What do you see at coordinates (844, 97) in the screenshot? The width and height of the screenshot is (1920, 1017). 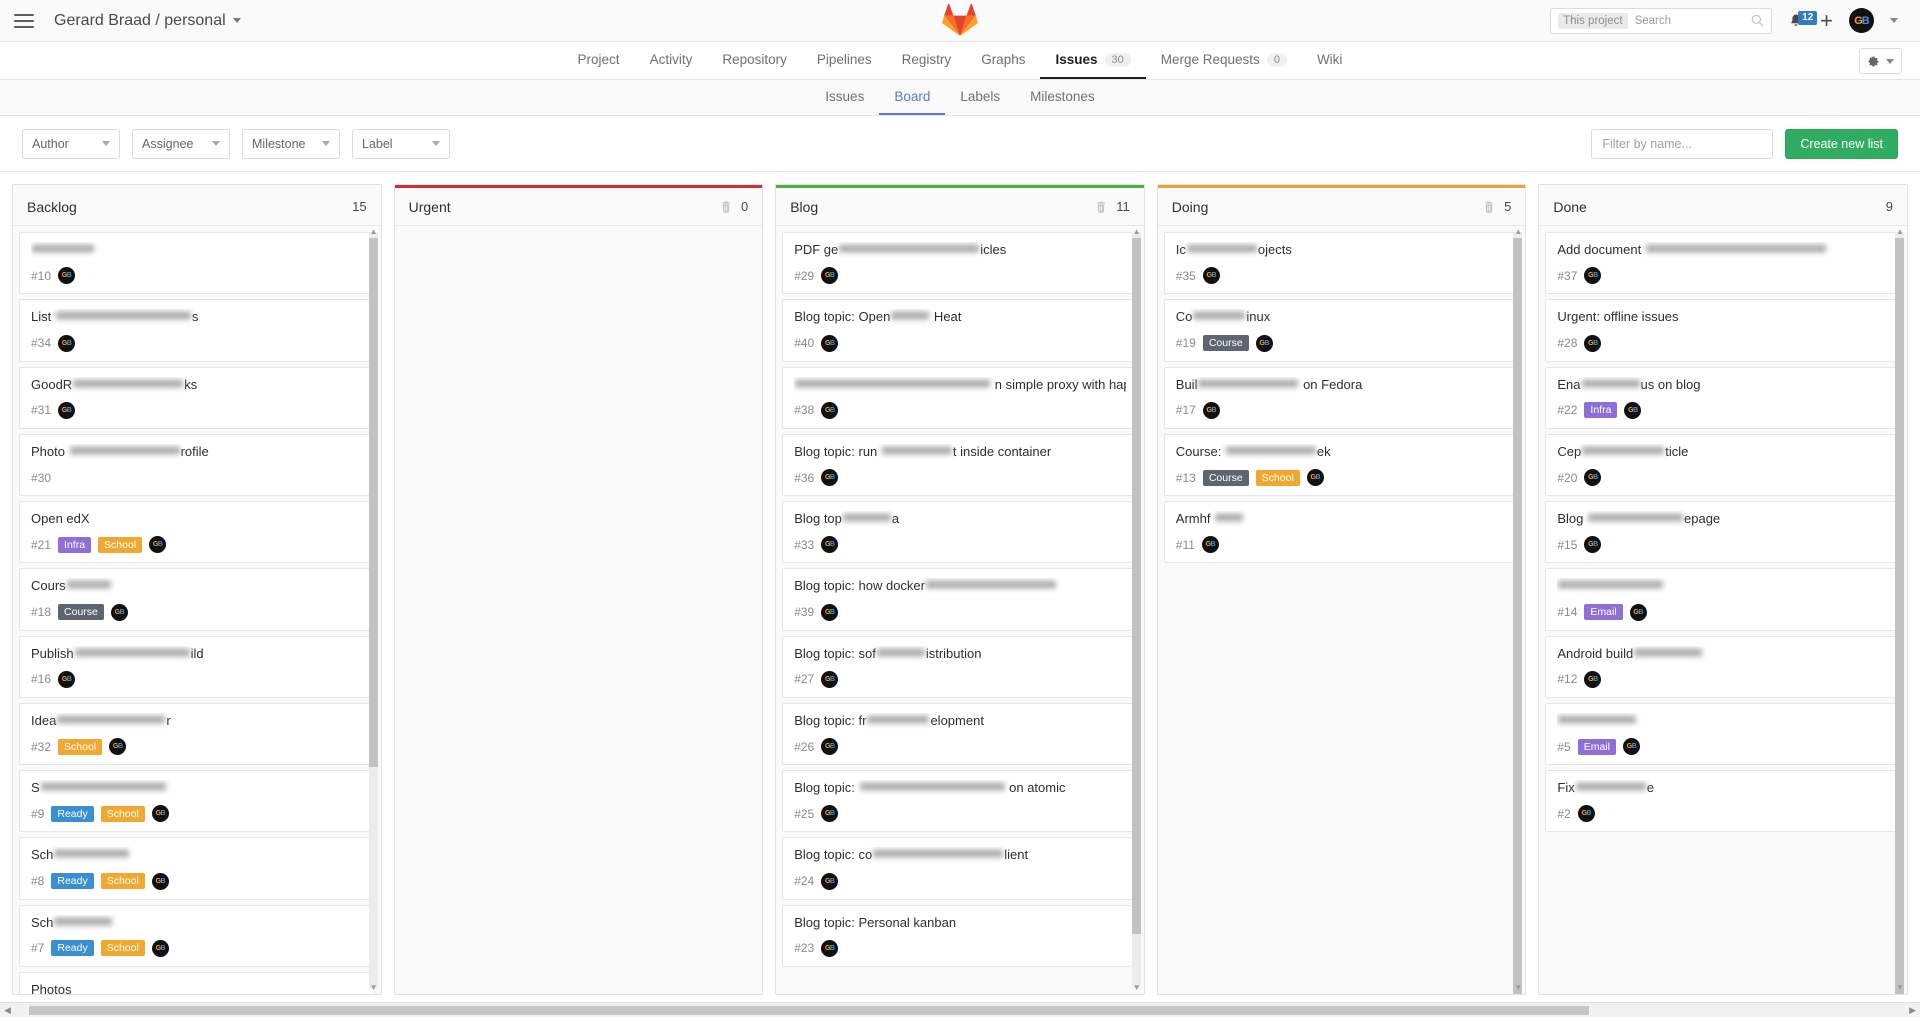 I see `tab-issues: Issues` at bounding box center [844, 97].